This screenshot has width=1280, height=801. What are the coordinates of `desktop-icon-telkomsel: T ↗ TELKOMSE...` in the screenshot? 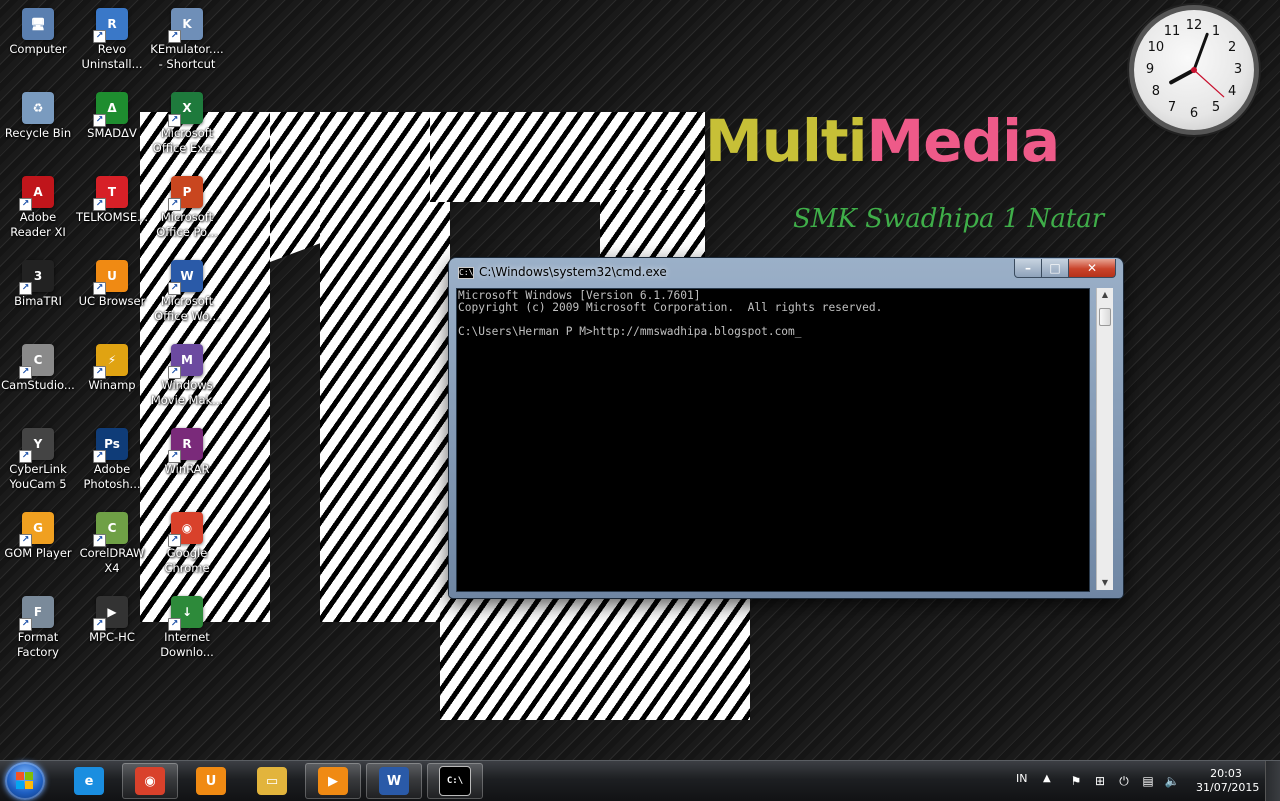 It's located at (112, 197).